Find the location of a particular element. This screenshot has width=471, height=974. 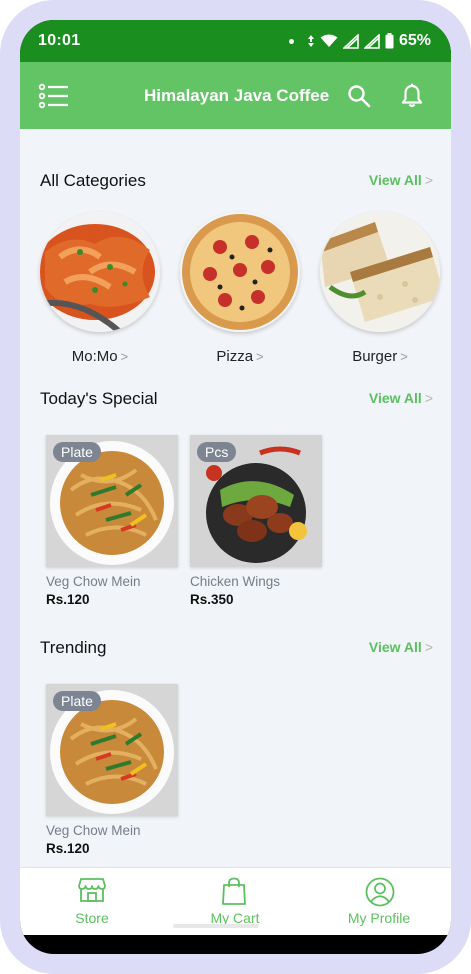

wifi-icon is located at coordinates (329, 40).